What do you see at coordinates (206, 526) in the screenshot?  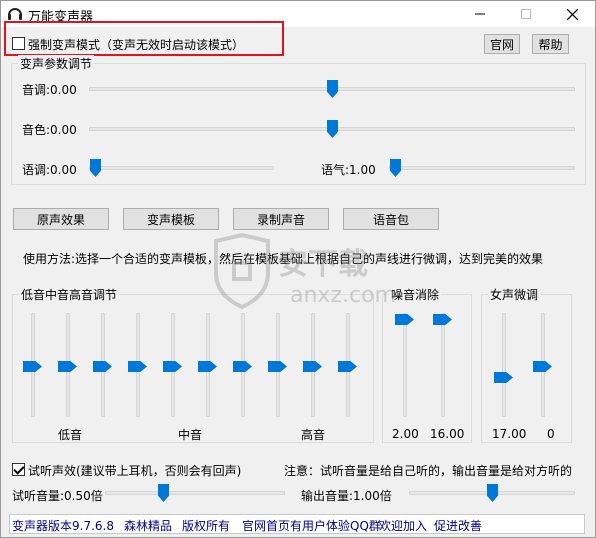 I see `status-rights: 版权所有` at bounding box center [206, 526].